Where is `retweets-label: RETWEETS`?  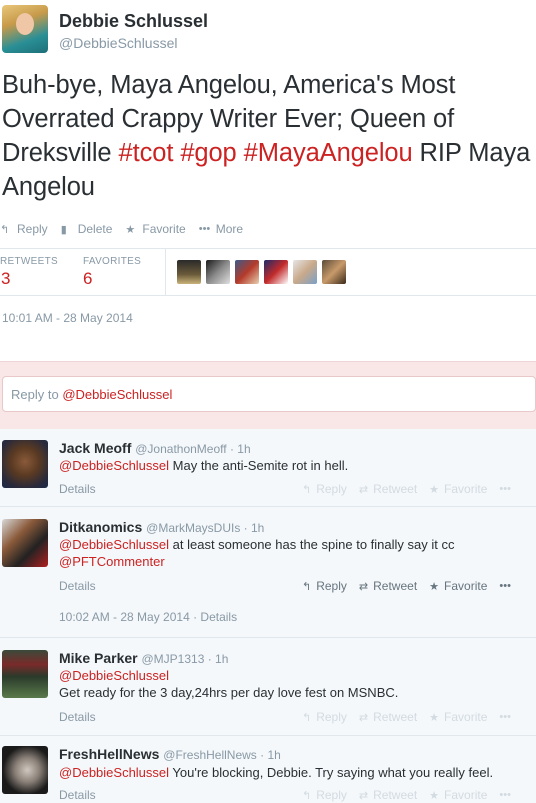
retweets-label: RETWEETS is located at coordinates (29, 261).